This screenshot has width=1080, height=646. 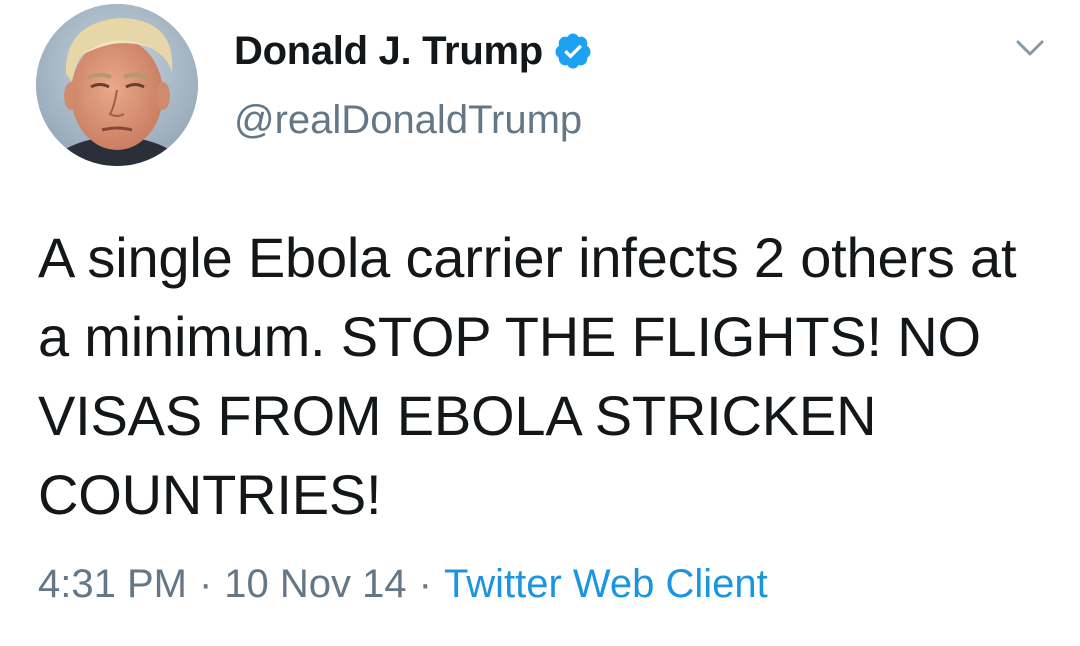 I want to click on tweet-time: 4:31 PM, so click(x=112, y=584).